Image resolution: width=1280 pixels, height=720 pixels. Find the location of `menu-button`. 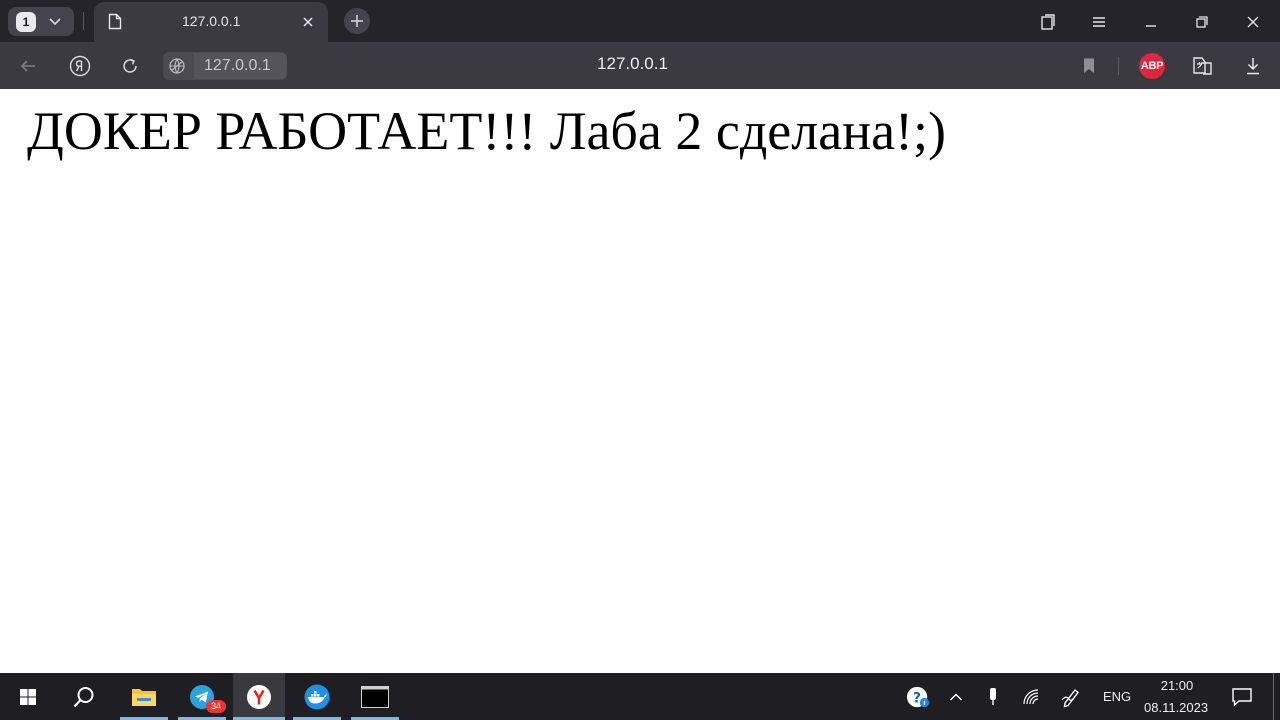

menu-button is located at coordinates (1099, 22).